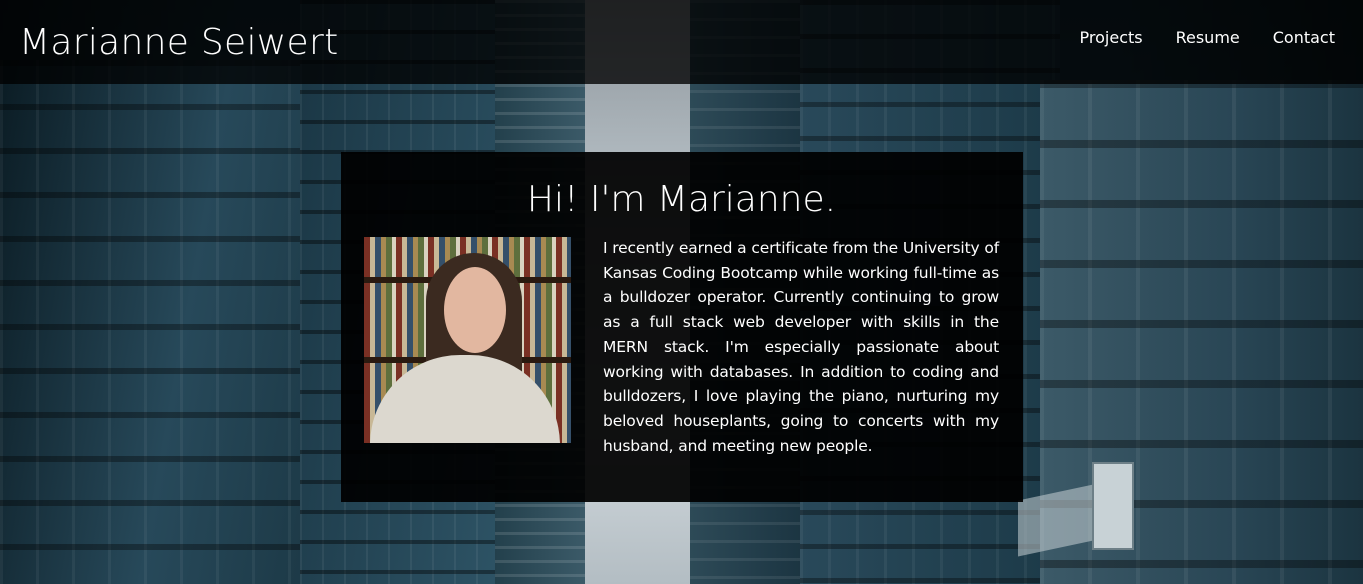 The height and width of the screenshot is (584, 1363). Describe the element at coordinates (1113, 506) in the screenshot. I see `street-sign` at that location.